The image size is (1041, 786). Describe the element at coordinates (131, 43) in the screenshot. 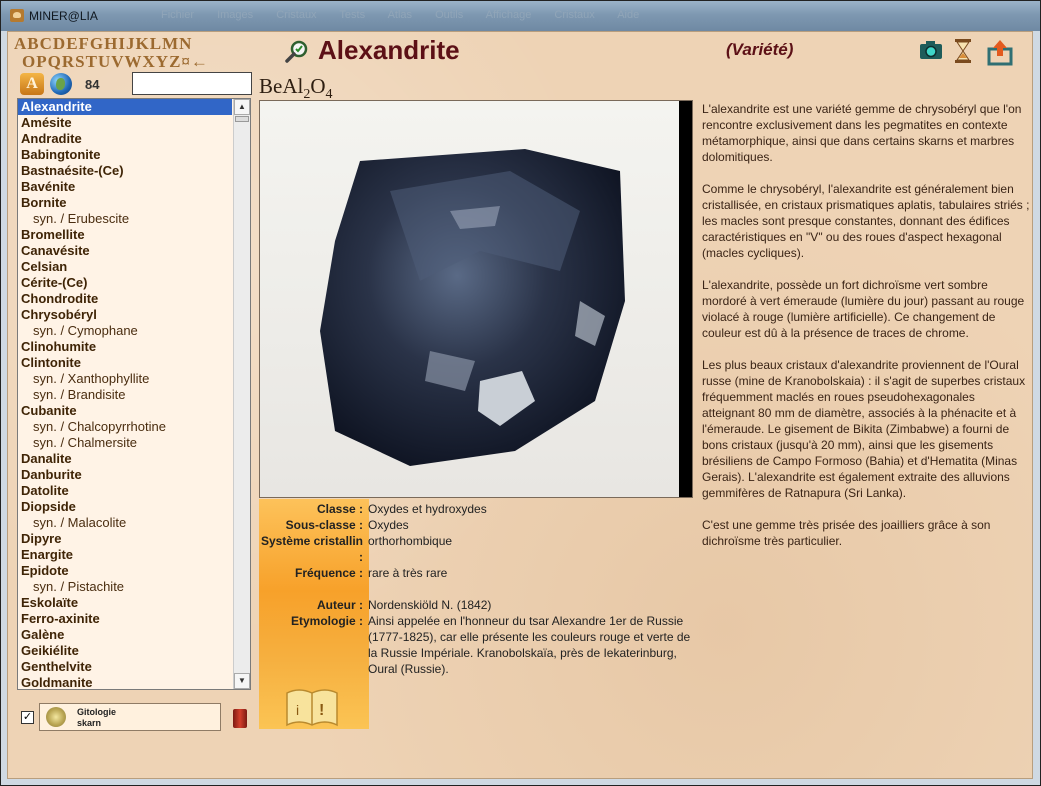

I see `alphabet-letter: J` at that location.